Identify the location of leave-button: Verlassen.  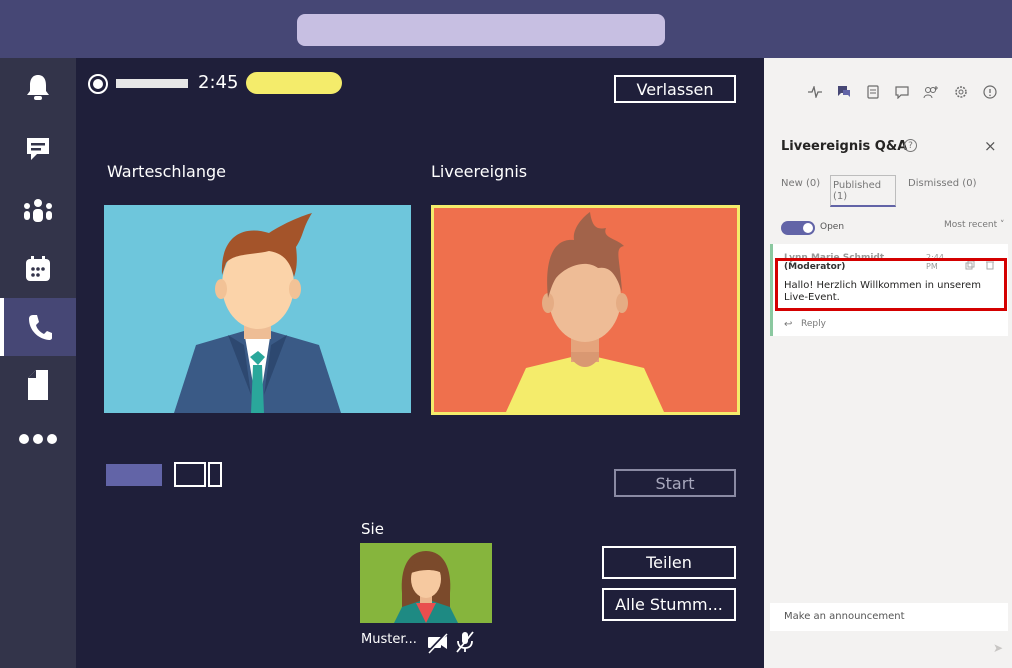
(675, 89).